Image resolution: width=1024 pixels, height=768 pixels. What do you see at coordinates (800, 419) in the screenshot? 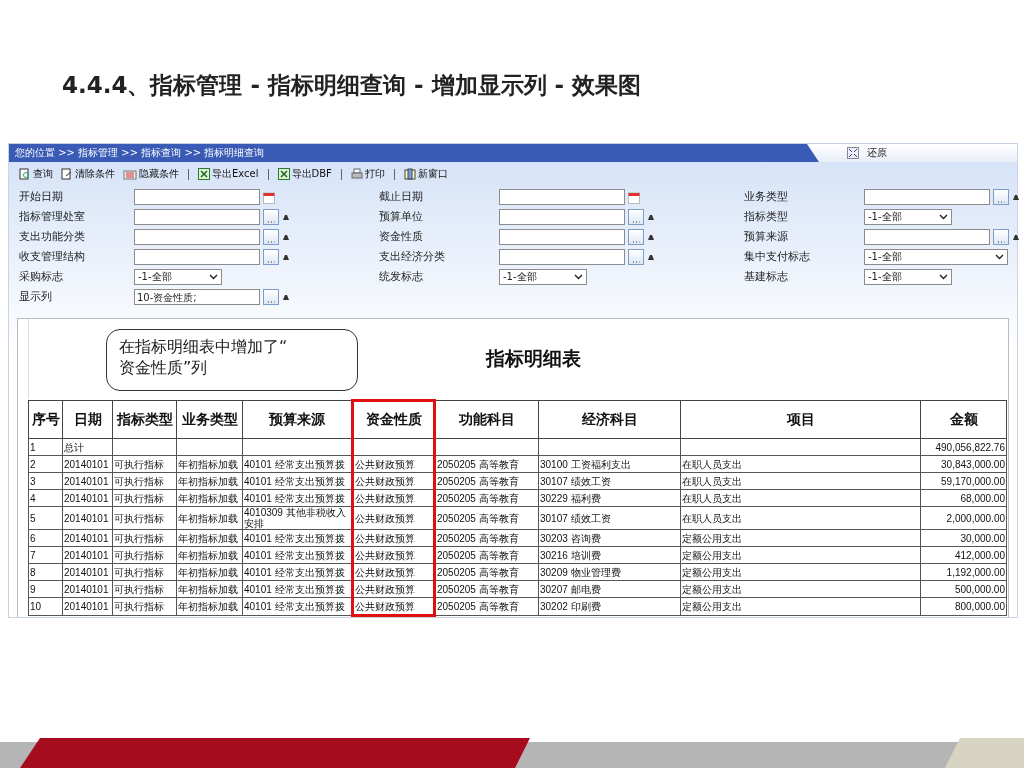
I see `column-header: 项目` at bounding box center [800, 419].